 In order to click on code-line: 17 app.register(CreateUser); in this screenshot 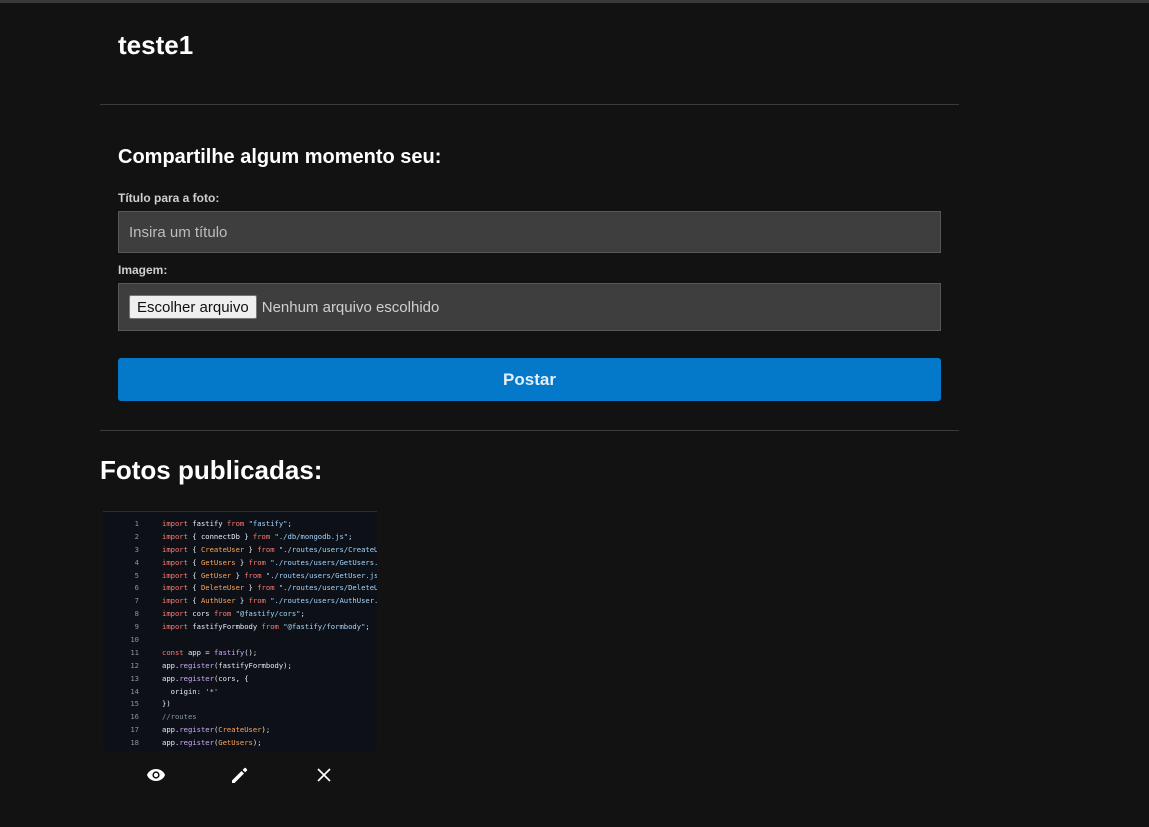, I will do `click(240, 730)`.